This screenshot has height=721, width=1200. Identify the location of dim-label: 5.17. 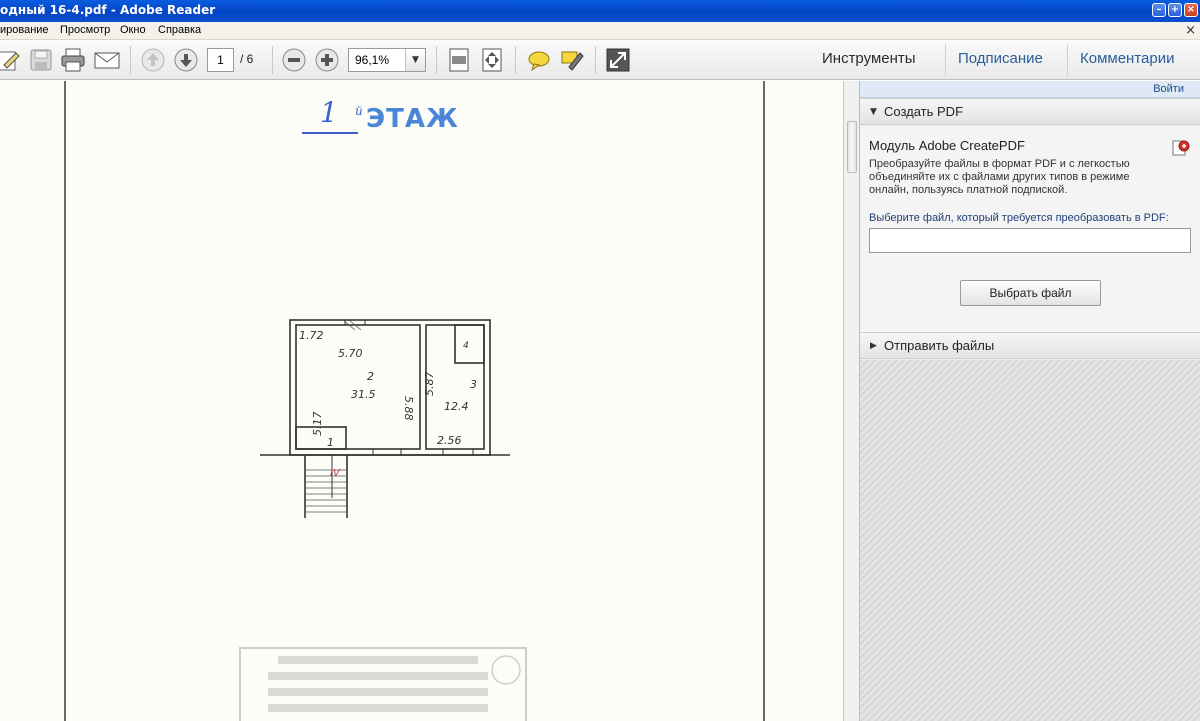
(317, 424).